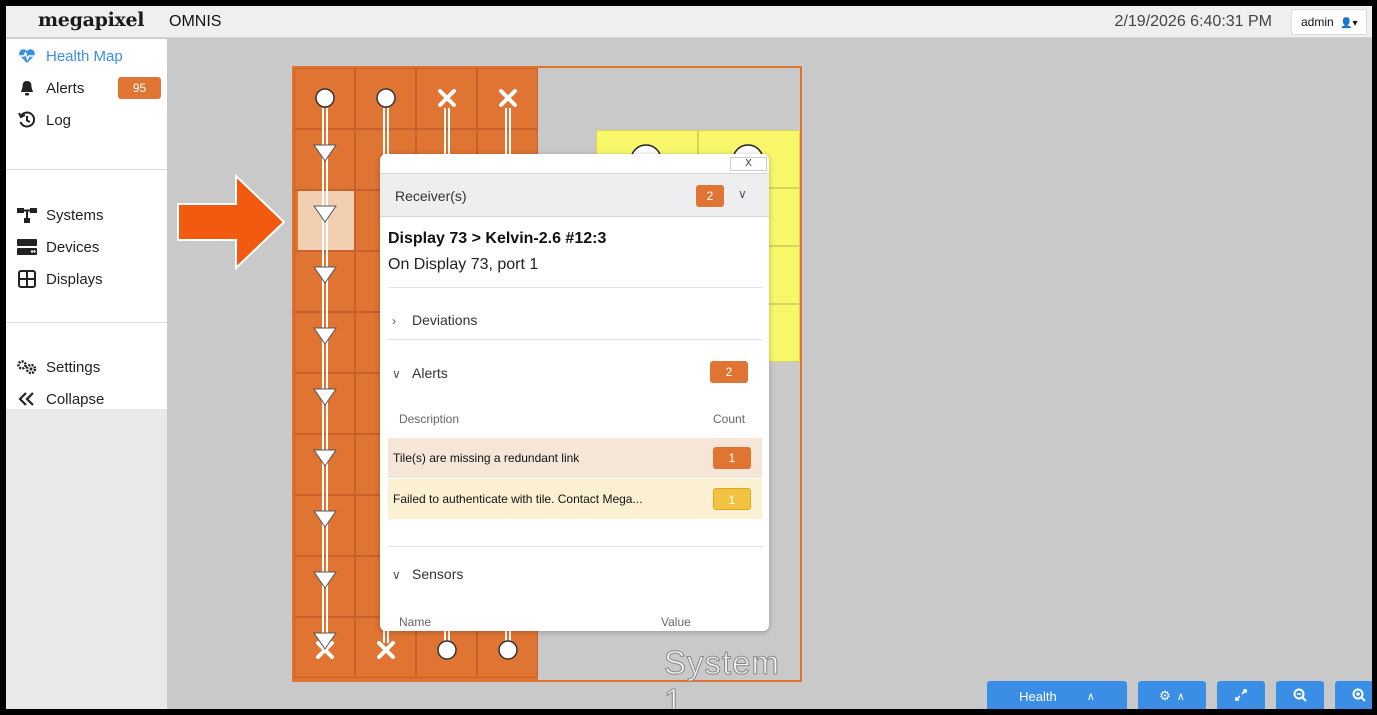  What do you see at coordinates (497, 238) in the screenshot?
I see `popup-title: Display 73 > Kelvin-2.6 #12:3` at bounding box center [497, 238].